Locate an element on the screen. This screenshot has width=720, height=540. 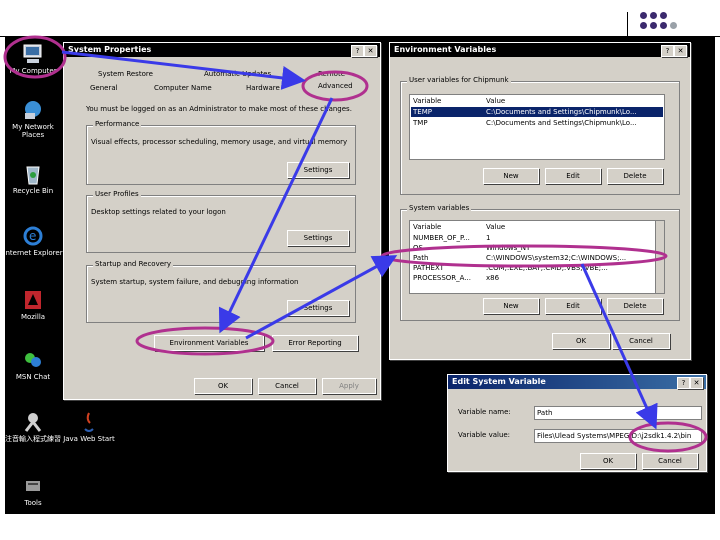
highlight-path-value is located at coordinates (668, 437).